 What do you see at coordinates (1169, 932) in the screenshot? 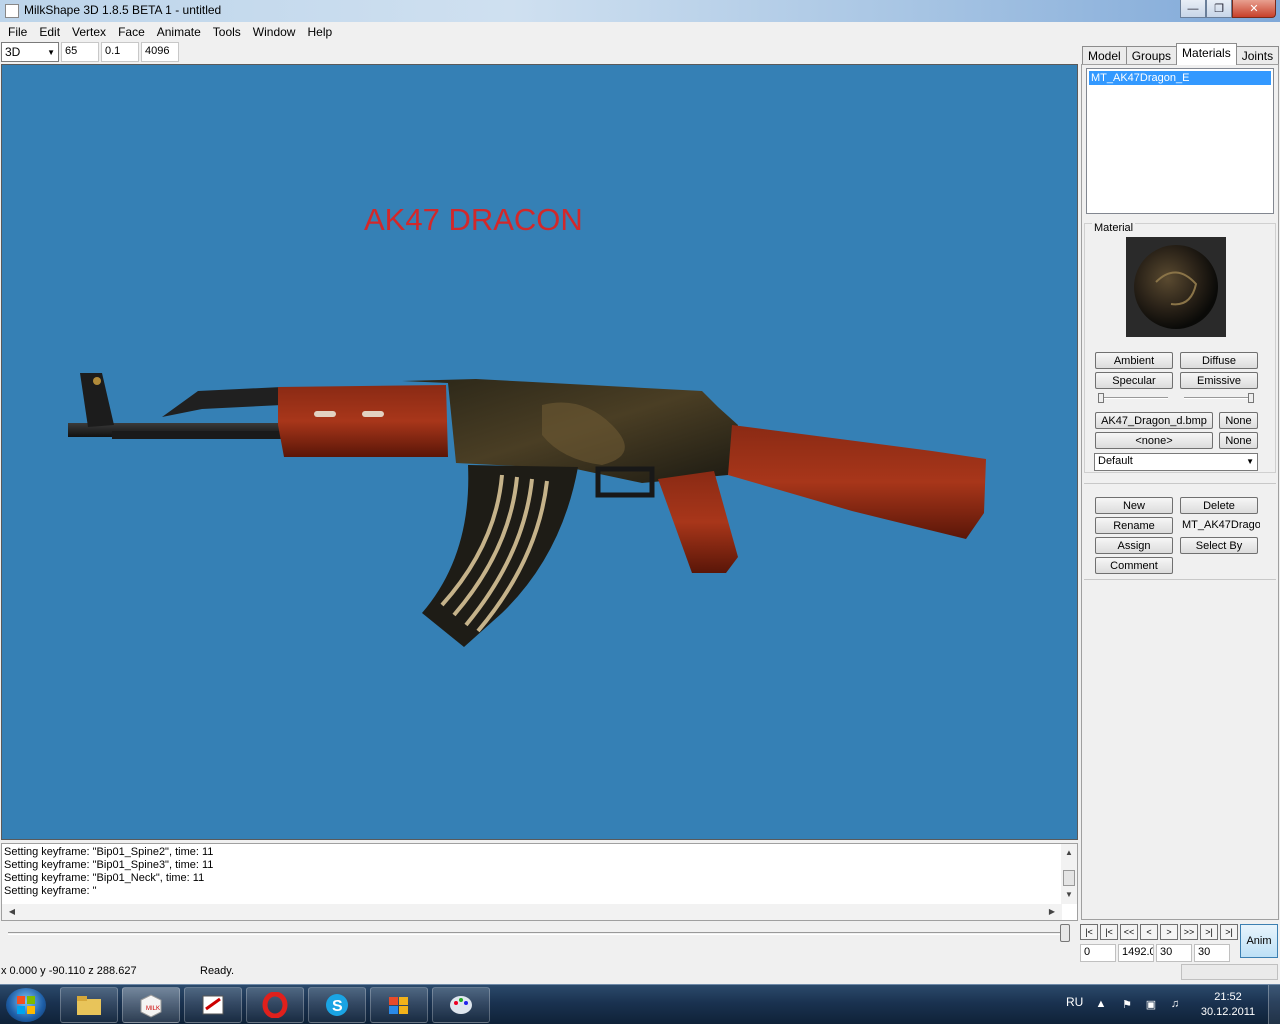
I see `next-frame-button: >` at bounding box center [1169, 932].